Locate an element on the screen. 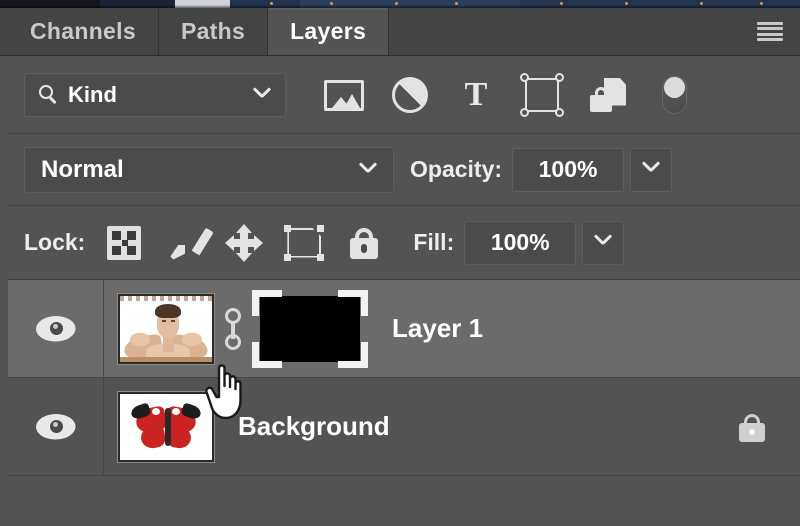 The height and width of the screenshot is (526, 800). opacity-input: 100% is located at coordinates (568, 169).